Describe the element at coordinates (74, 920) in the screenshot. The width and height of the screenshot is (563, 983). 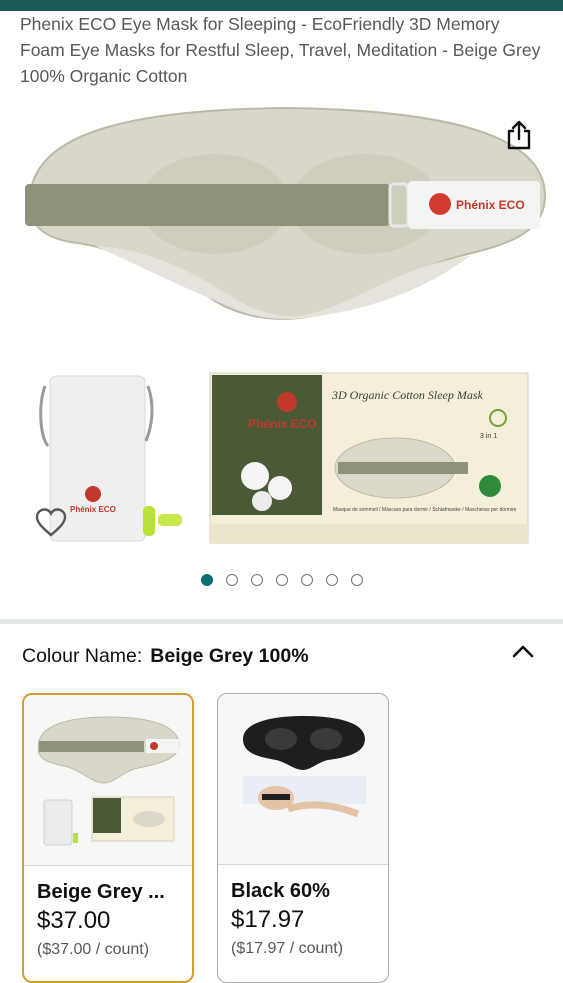
I see `option-price: $37.00` at that location.